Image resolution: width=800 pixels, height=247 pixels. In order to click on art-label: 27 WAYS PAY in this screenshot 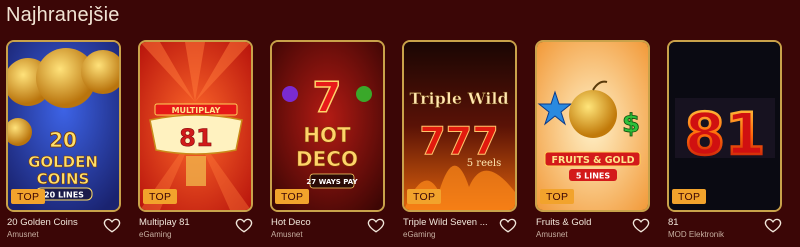, I will do `click(332, 182)`.